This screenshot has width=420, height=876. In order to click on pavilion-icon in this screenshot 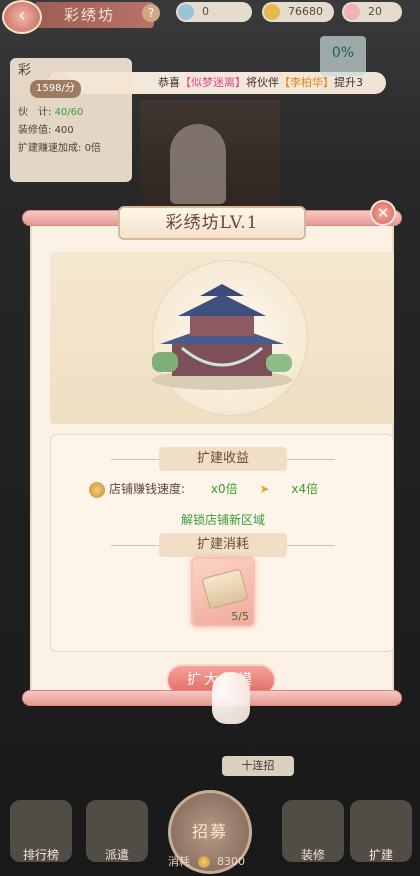, I will do `click(222, 337)`.